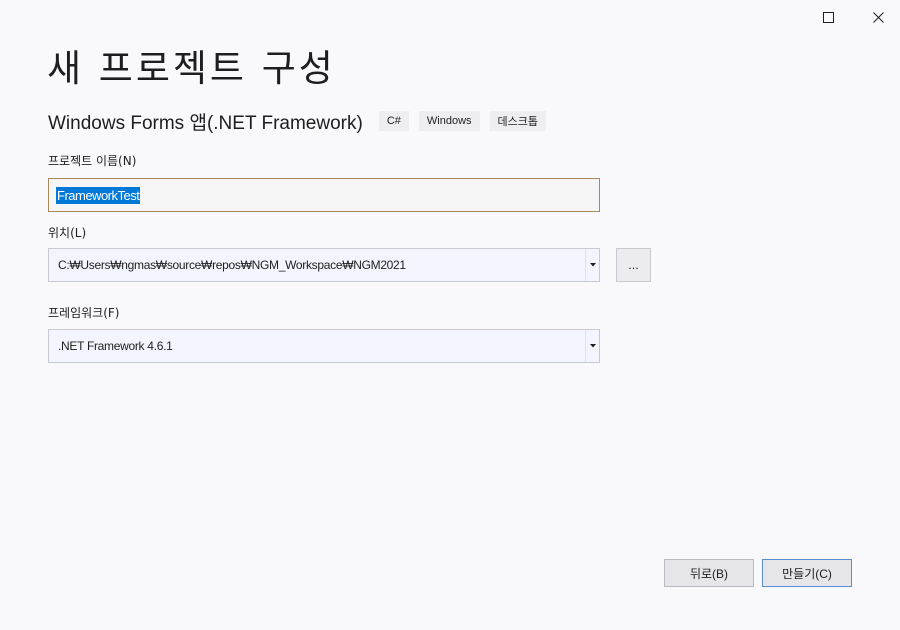  Describe the element at coordinates (115, 346) in the screenshot. I see `framework-value: .NET Framework 4.6.1` at that location.